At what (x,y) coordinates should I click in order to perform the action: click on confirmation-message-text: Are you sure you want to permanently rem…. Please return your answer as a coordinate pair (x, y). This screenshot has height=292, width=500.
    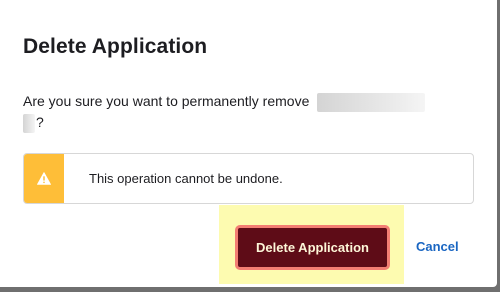
    Looking at the image, I should click on (166, 101).